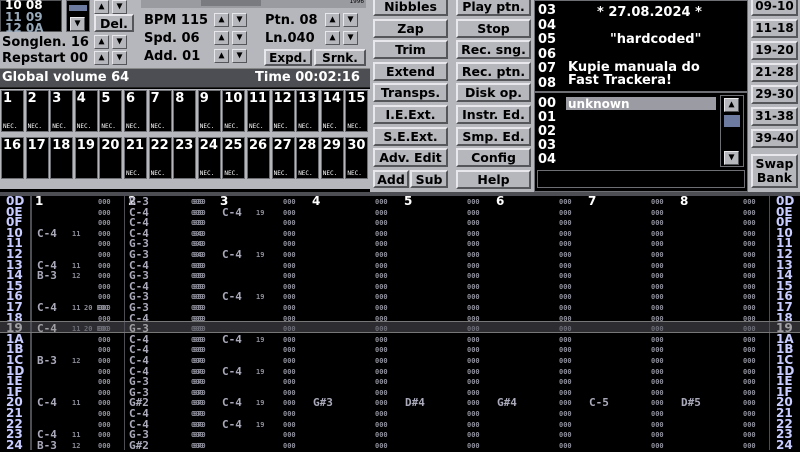 The height and width of the screenshot is (452, 800). What do you see at coordinates (12, 158) in the screenshot?
I see `channel-cell-16: 16` at bounding box center [12, 158].